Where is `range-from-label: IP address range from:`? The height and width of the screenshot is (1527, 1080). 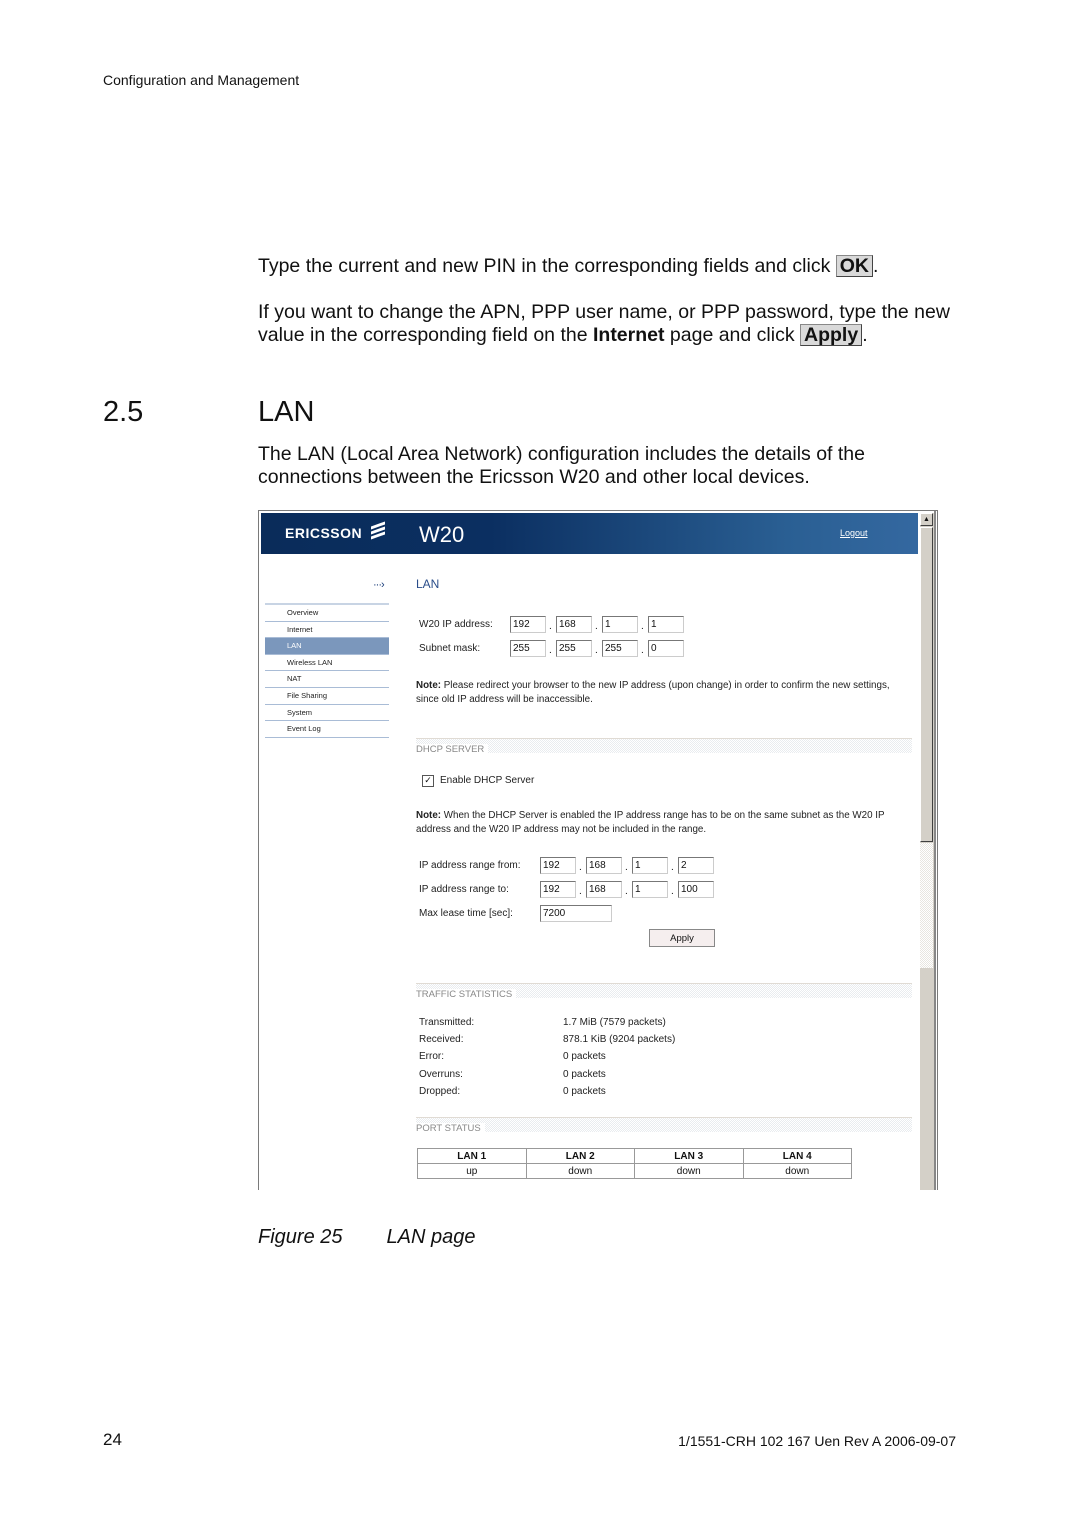
range-from-label: IP address range from: is located at coordinates (470, 865).